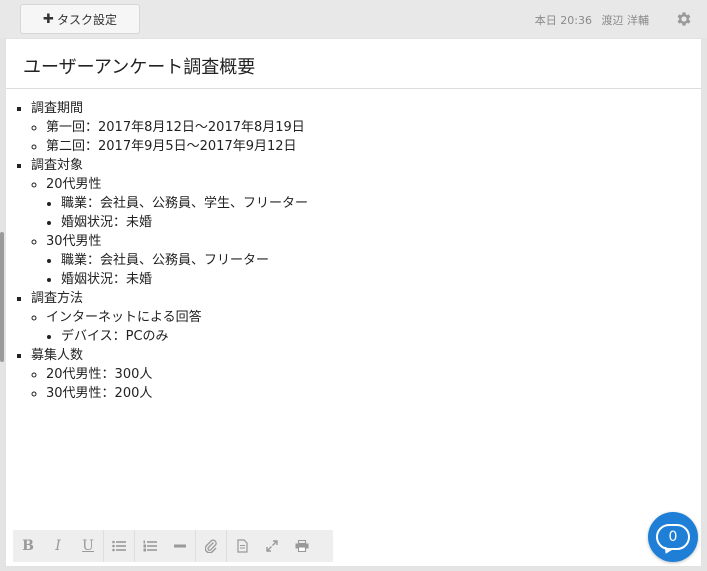 The image size is (707, 571). I want to click on numbered-list-icon, so click(150, 546).